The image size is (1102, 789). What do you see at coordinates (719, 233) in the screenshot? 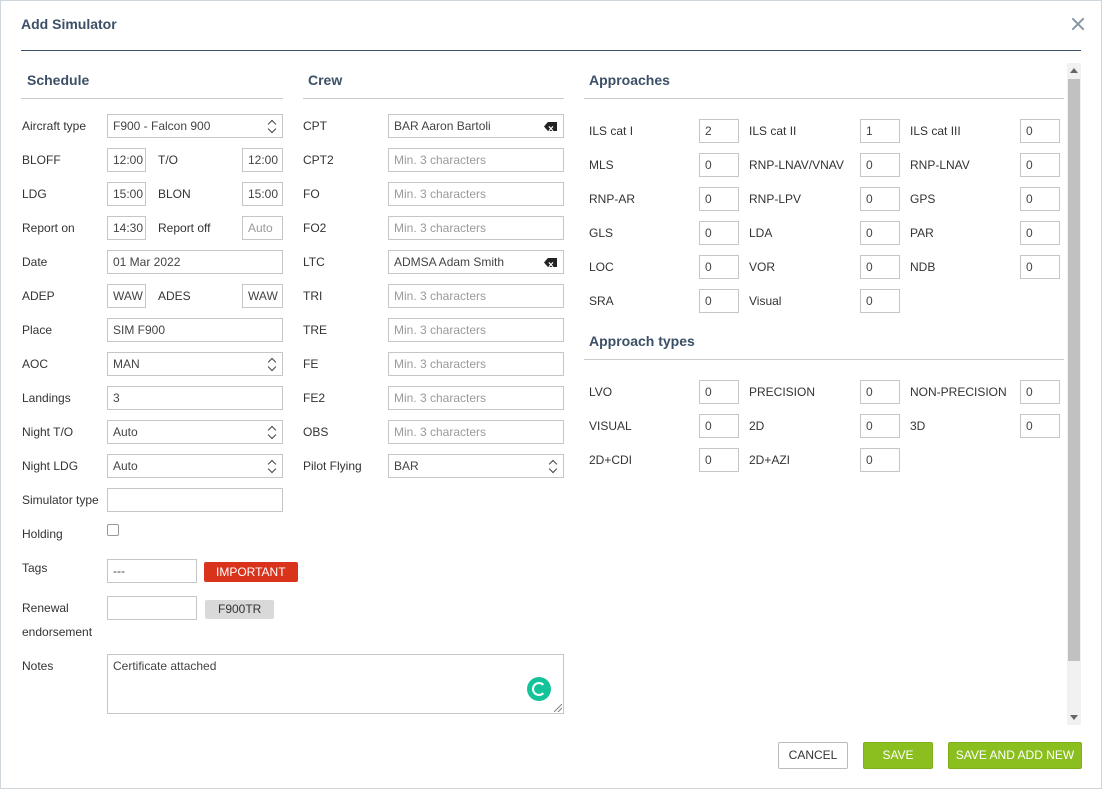
I see `gls-input: 0` at bounding box center [719, 233].